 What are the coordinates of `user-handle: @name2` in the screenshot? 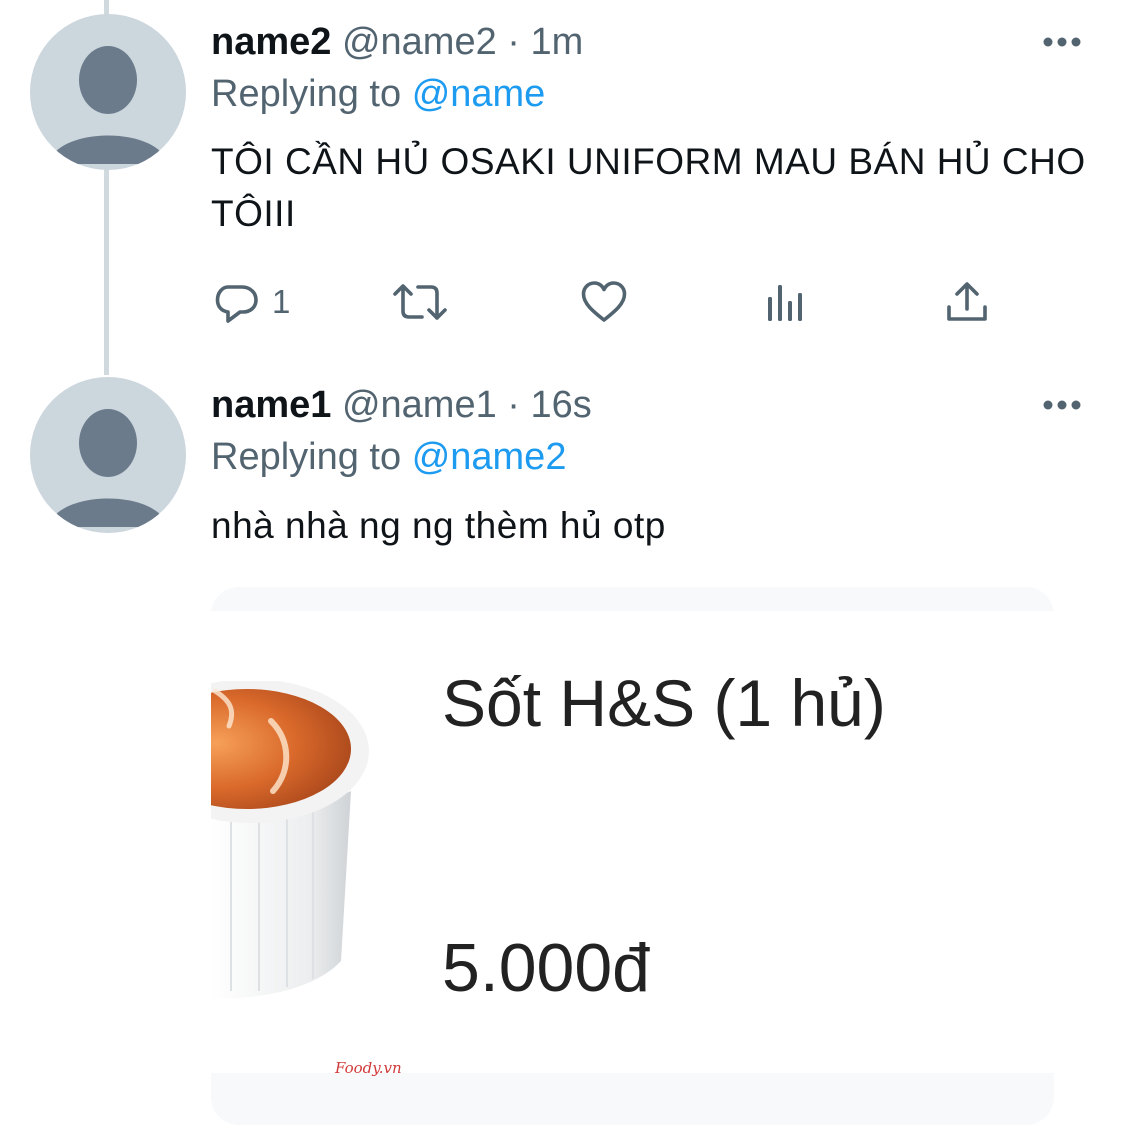 It's located at (419, 42).